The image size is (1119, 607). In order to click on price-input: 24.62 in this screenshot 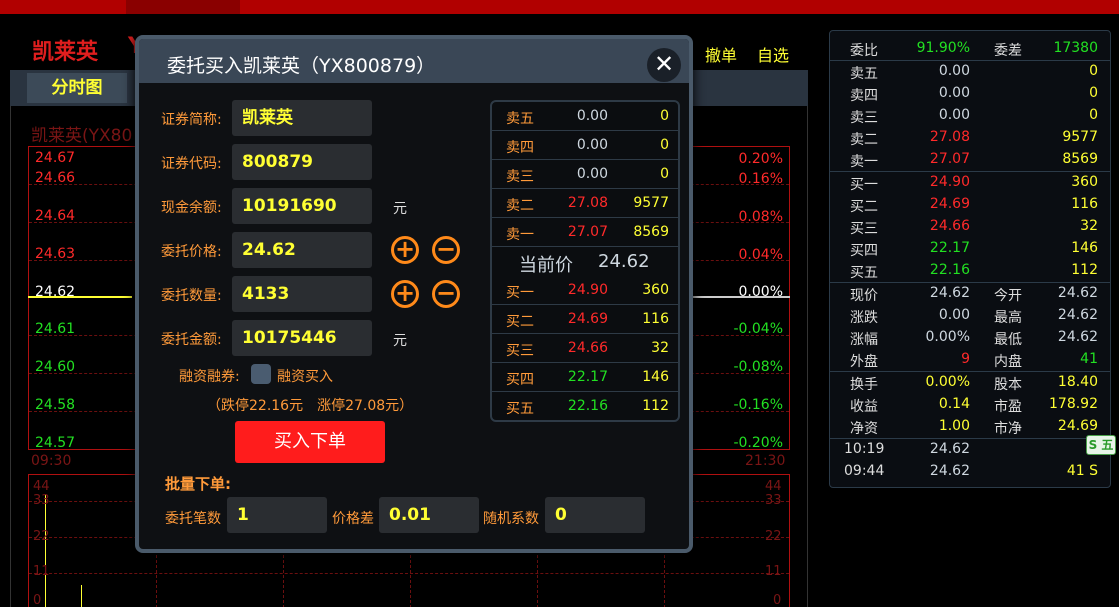, I will do `click(302, 250)`.